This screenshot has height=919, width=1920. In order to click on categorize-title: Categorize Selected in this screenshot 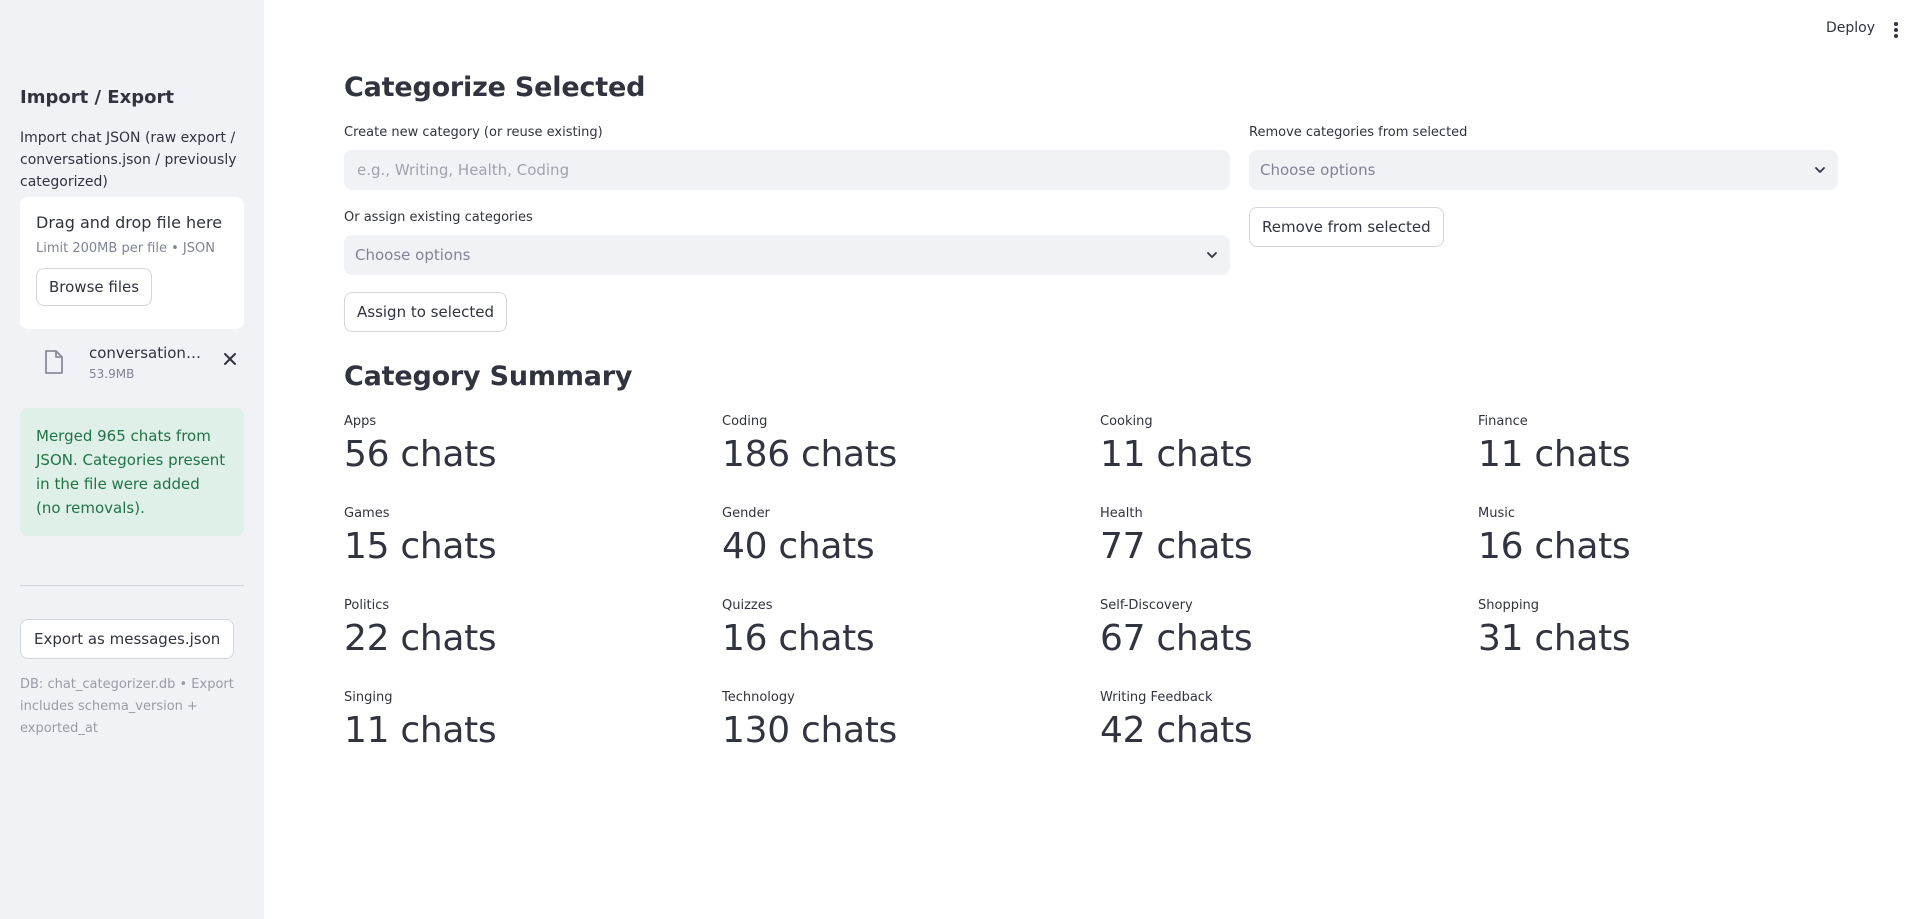, I will do `click(495, 87)`.